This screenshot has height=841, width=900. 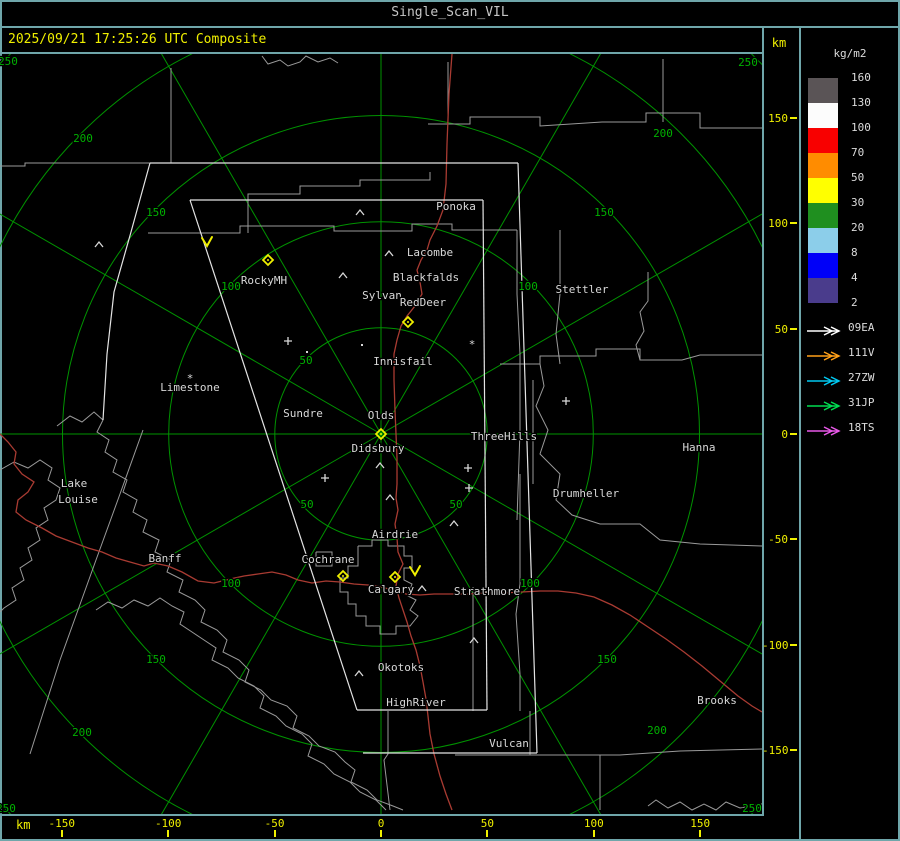 What do you see at coordinates (854, 277) in the screenshot?
I see `legend-scale-value: 4` at bounding box center [854, 277].